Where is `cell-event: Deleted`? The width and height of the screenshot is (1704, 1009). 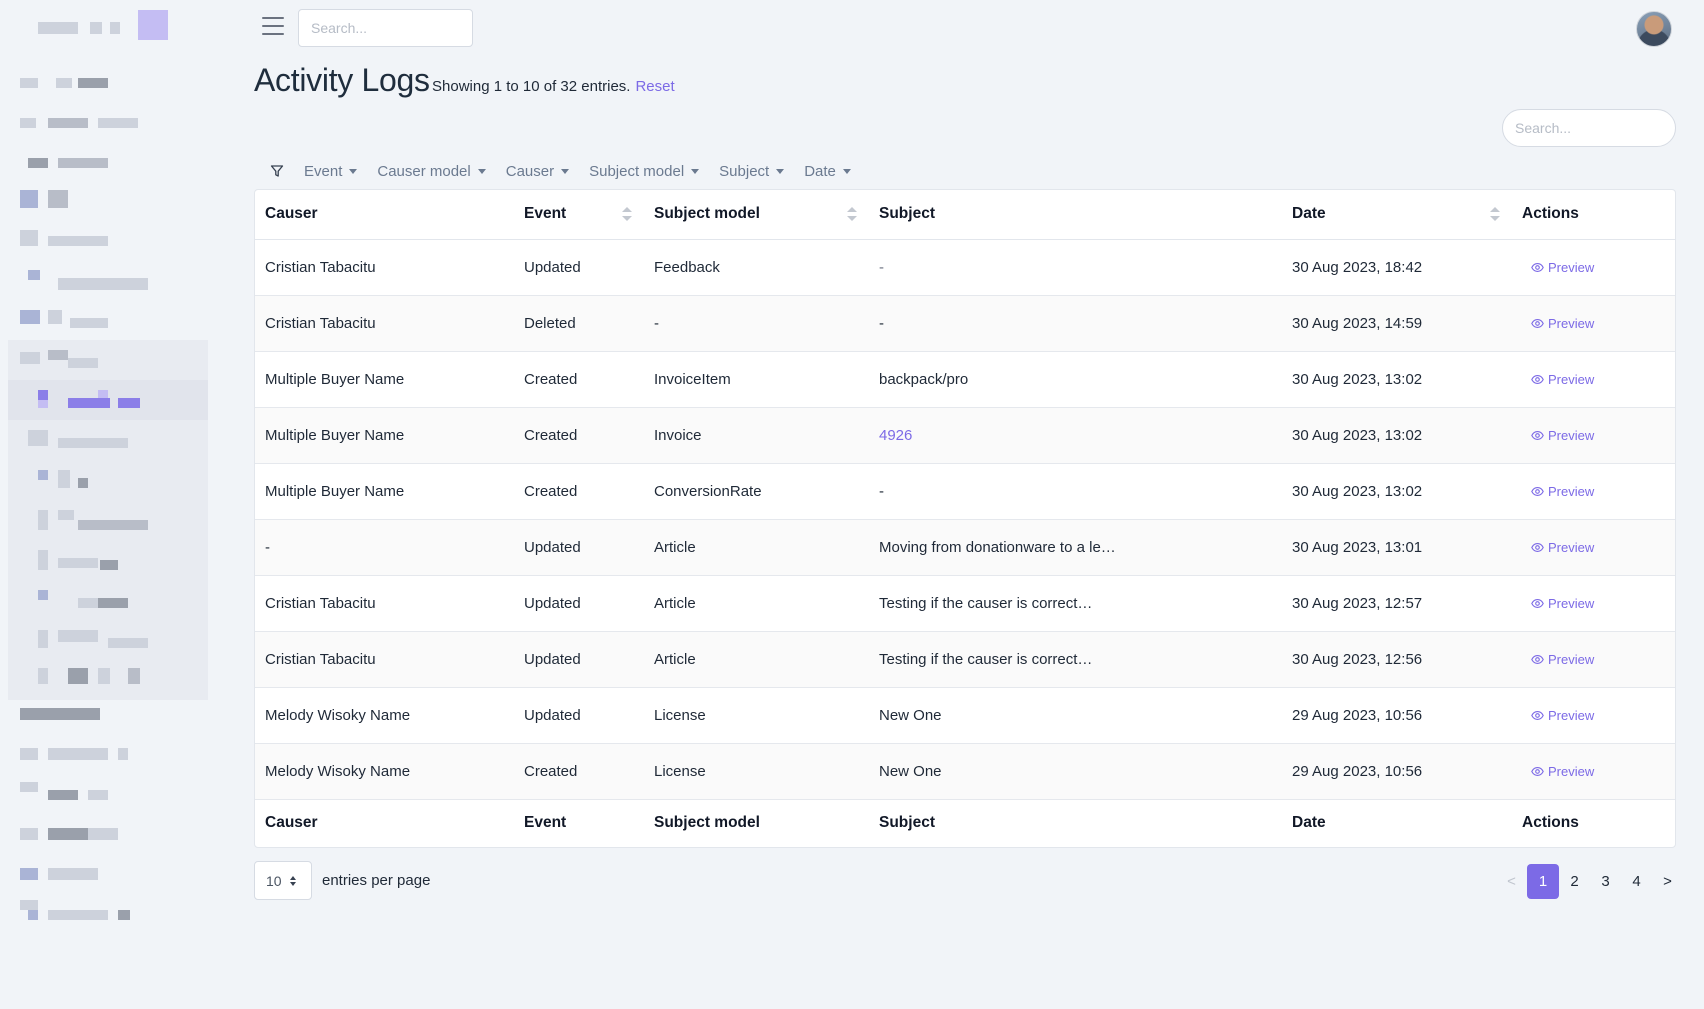 cell-event: Deleted is located at coordinates (579, 323).